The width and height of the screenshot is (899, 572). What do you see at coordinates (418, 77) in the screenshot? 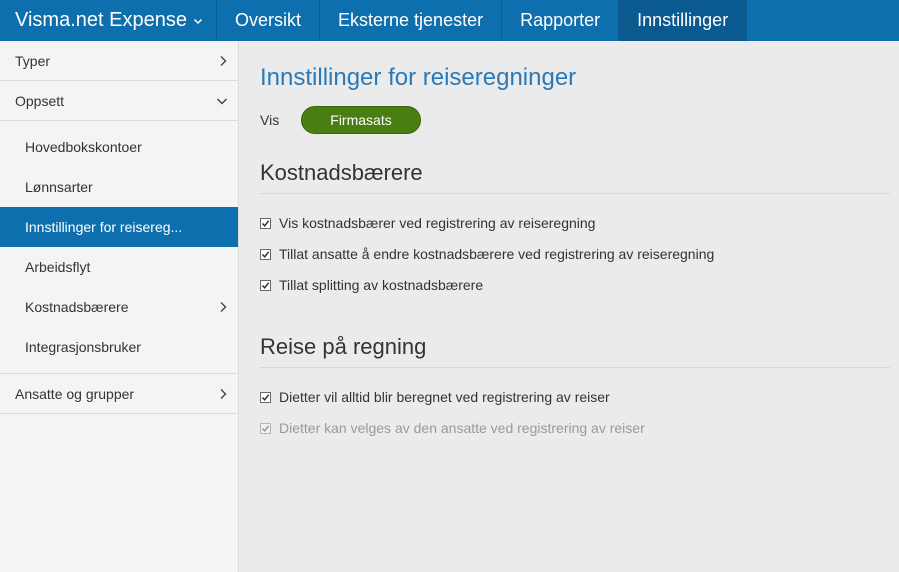
I see `page-title: Innstillinger for reiseregninger` at bounding box center [418, 77].